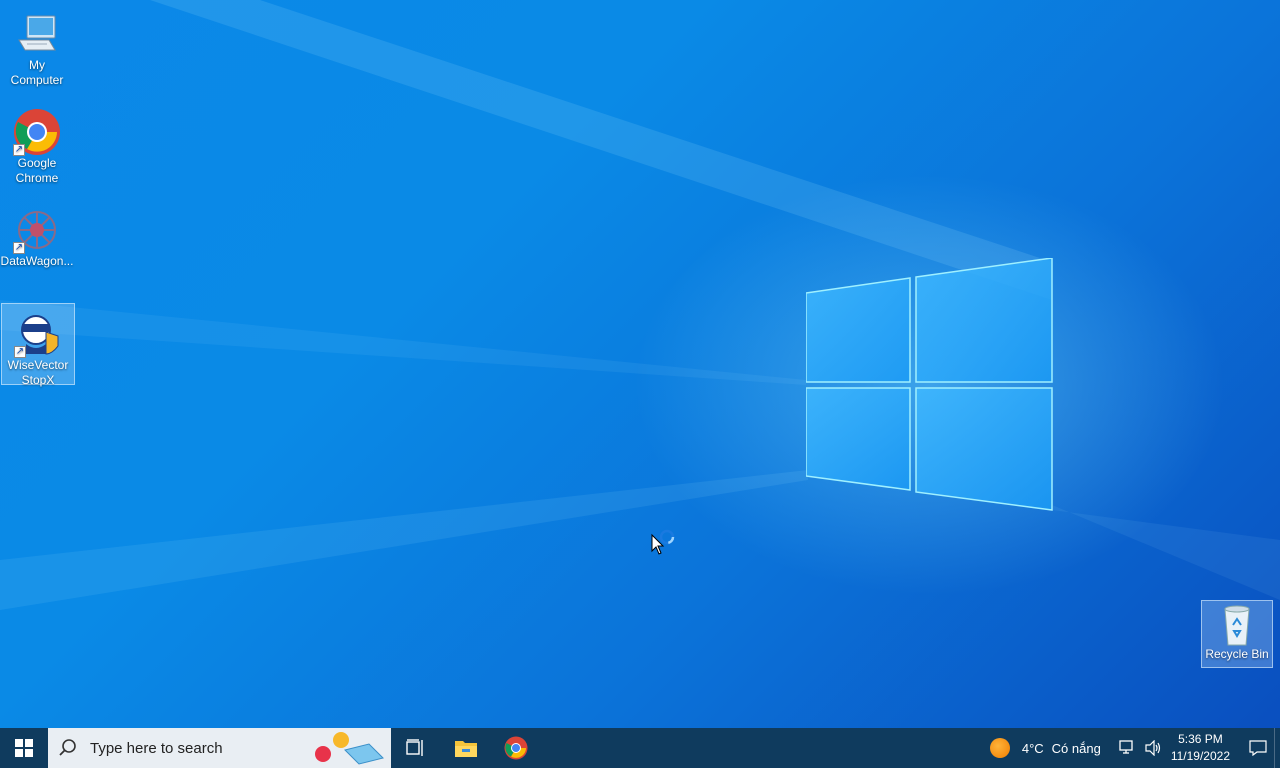 The height and width of the screenshot is (768, 1280). I want to click on start-button, so click(24, 748).